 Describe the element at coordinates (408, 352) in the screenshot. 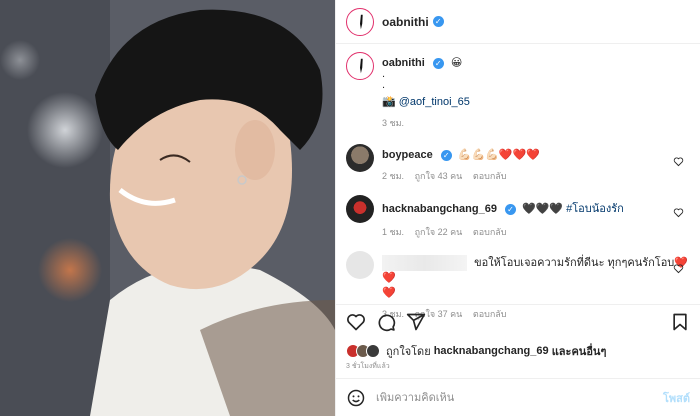

I see `likes-prefix: ถูกใจโดย` at that location.